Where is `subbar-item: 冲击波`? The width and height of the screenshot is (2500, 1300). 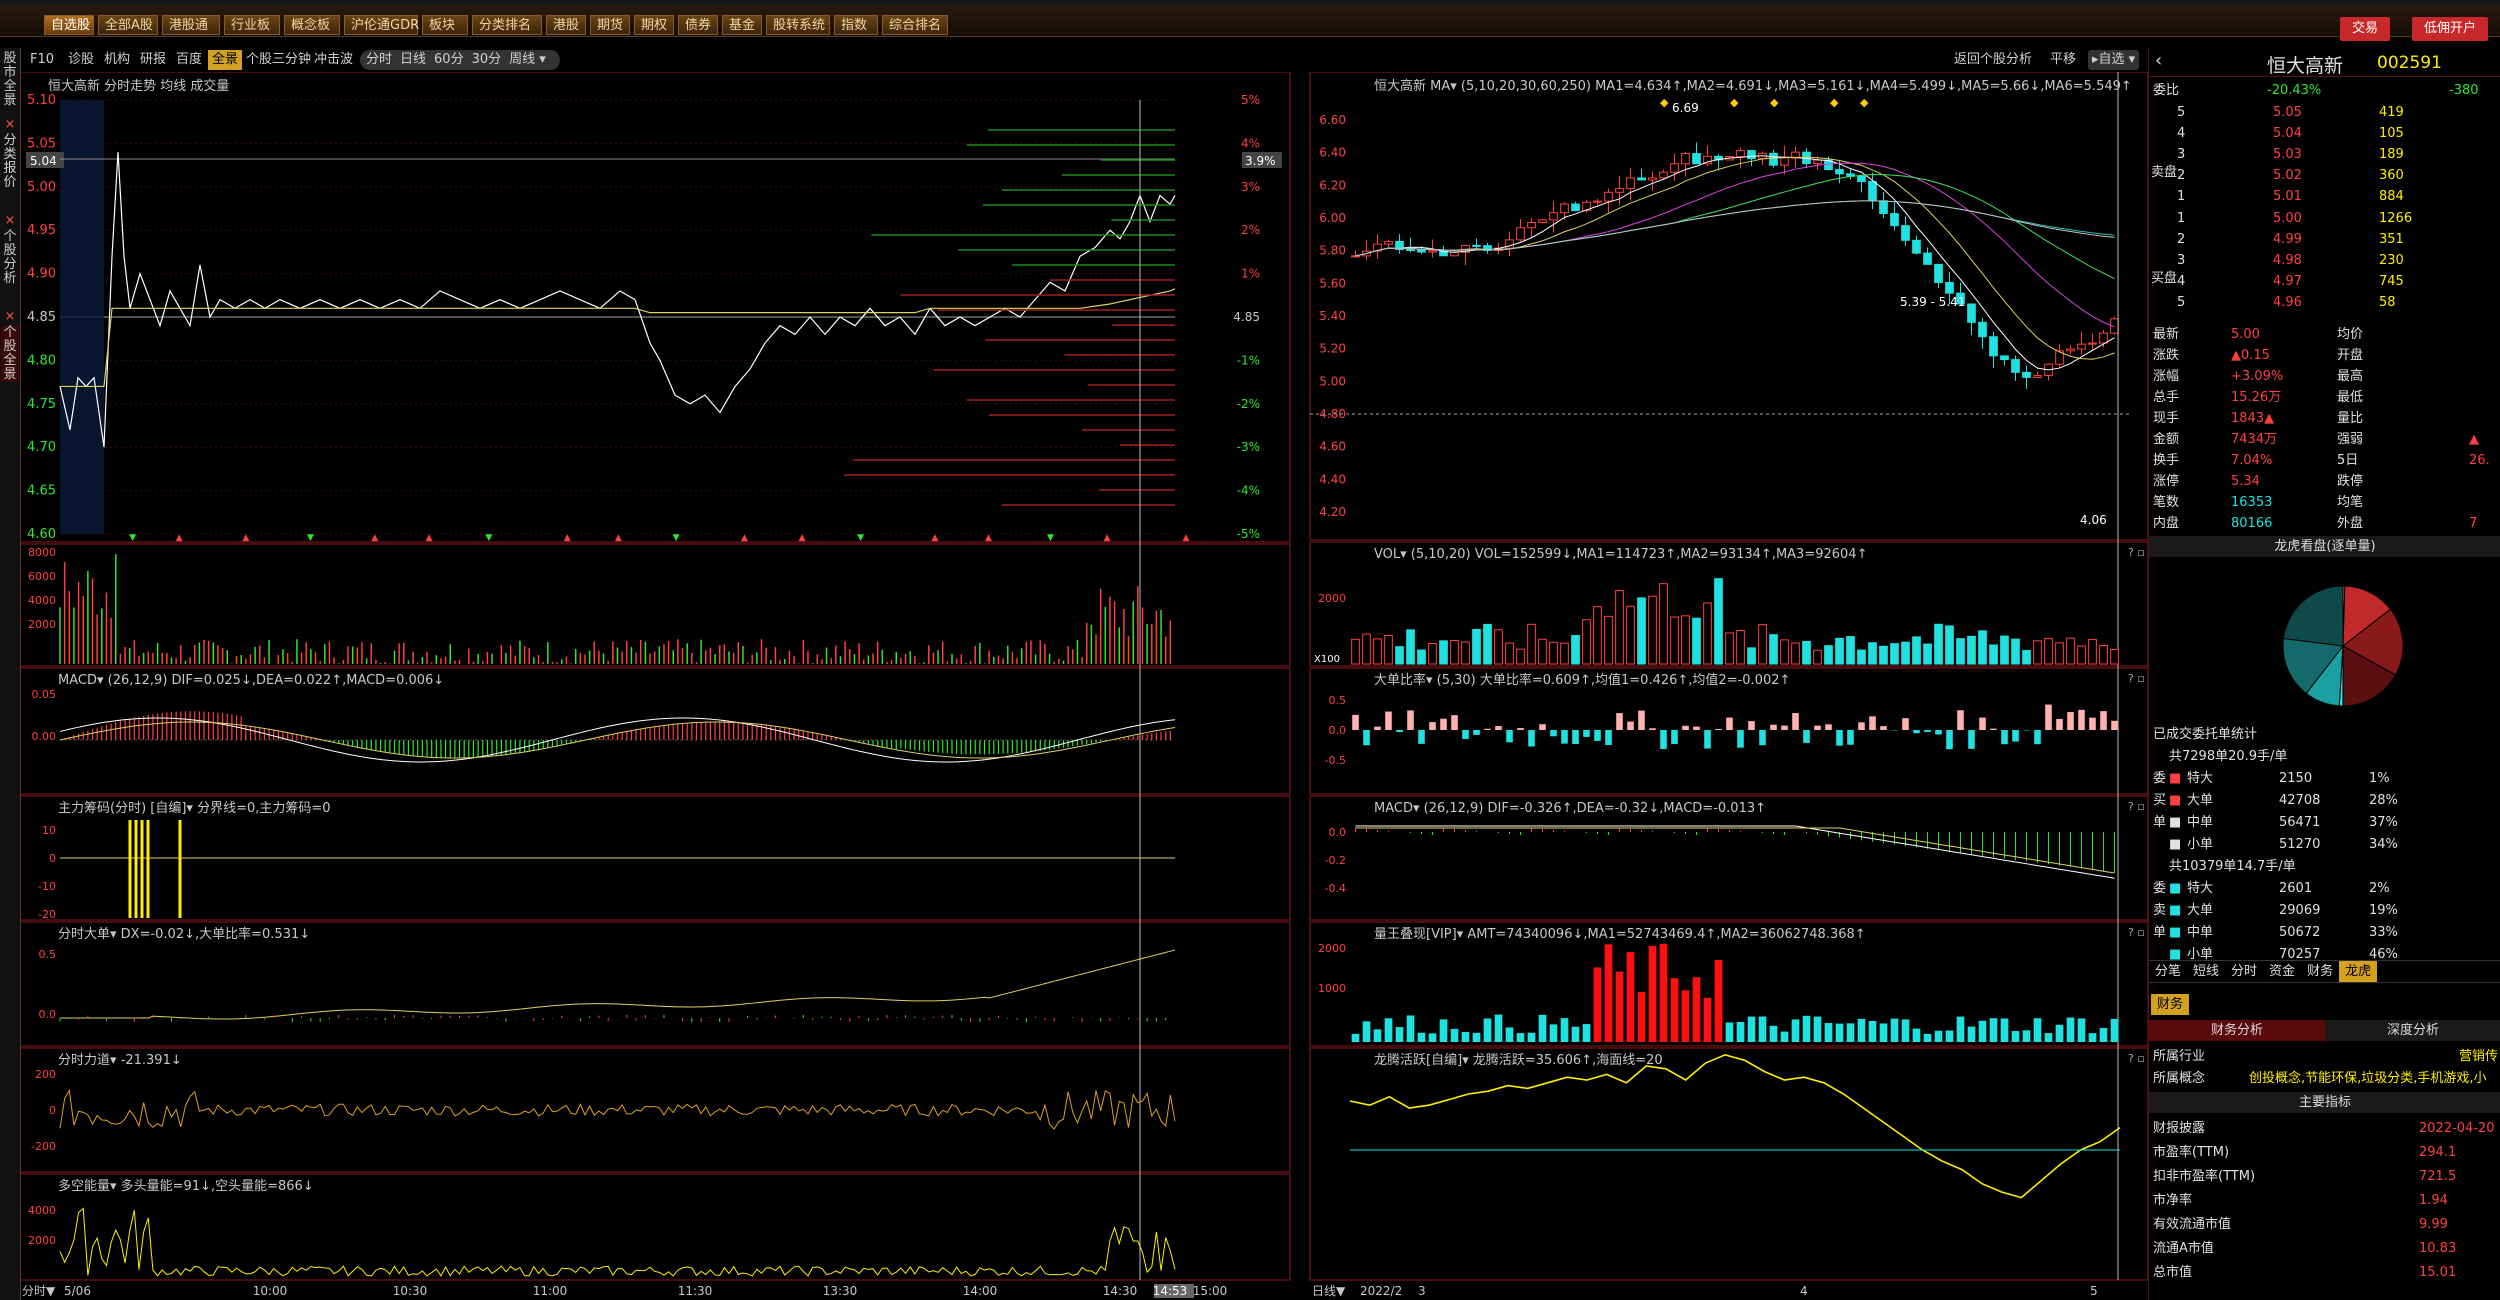 subbar-item: 冲击波 is located at coordinates (333, 60).